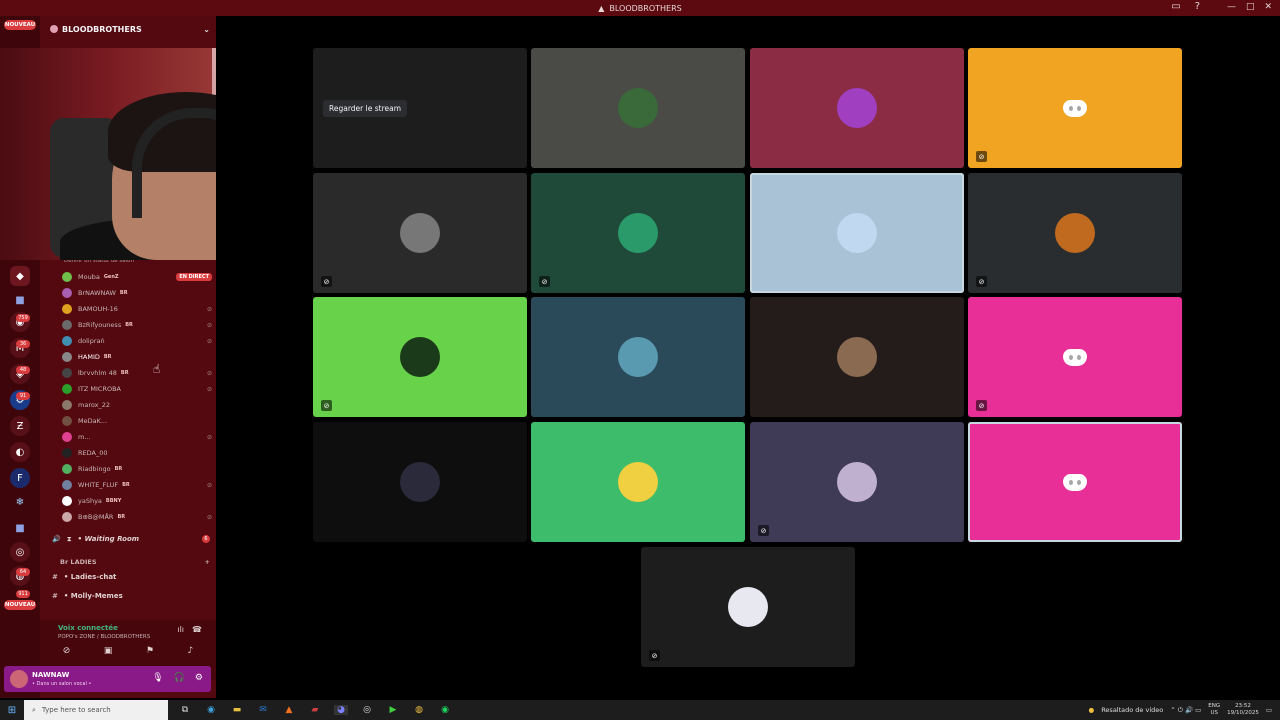  Describe the element at coordinates (199, 678) in the screenshot. I see `gear-icon: ⚙` at that location.